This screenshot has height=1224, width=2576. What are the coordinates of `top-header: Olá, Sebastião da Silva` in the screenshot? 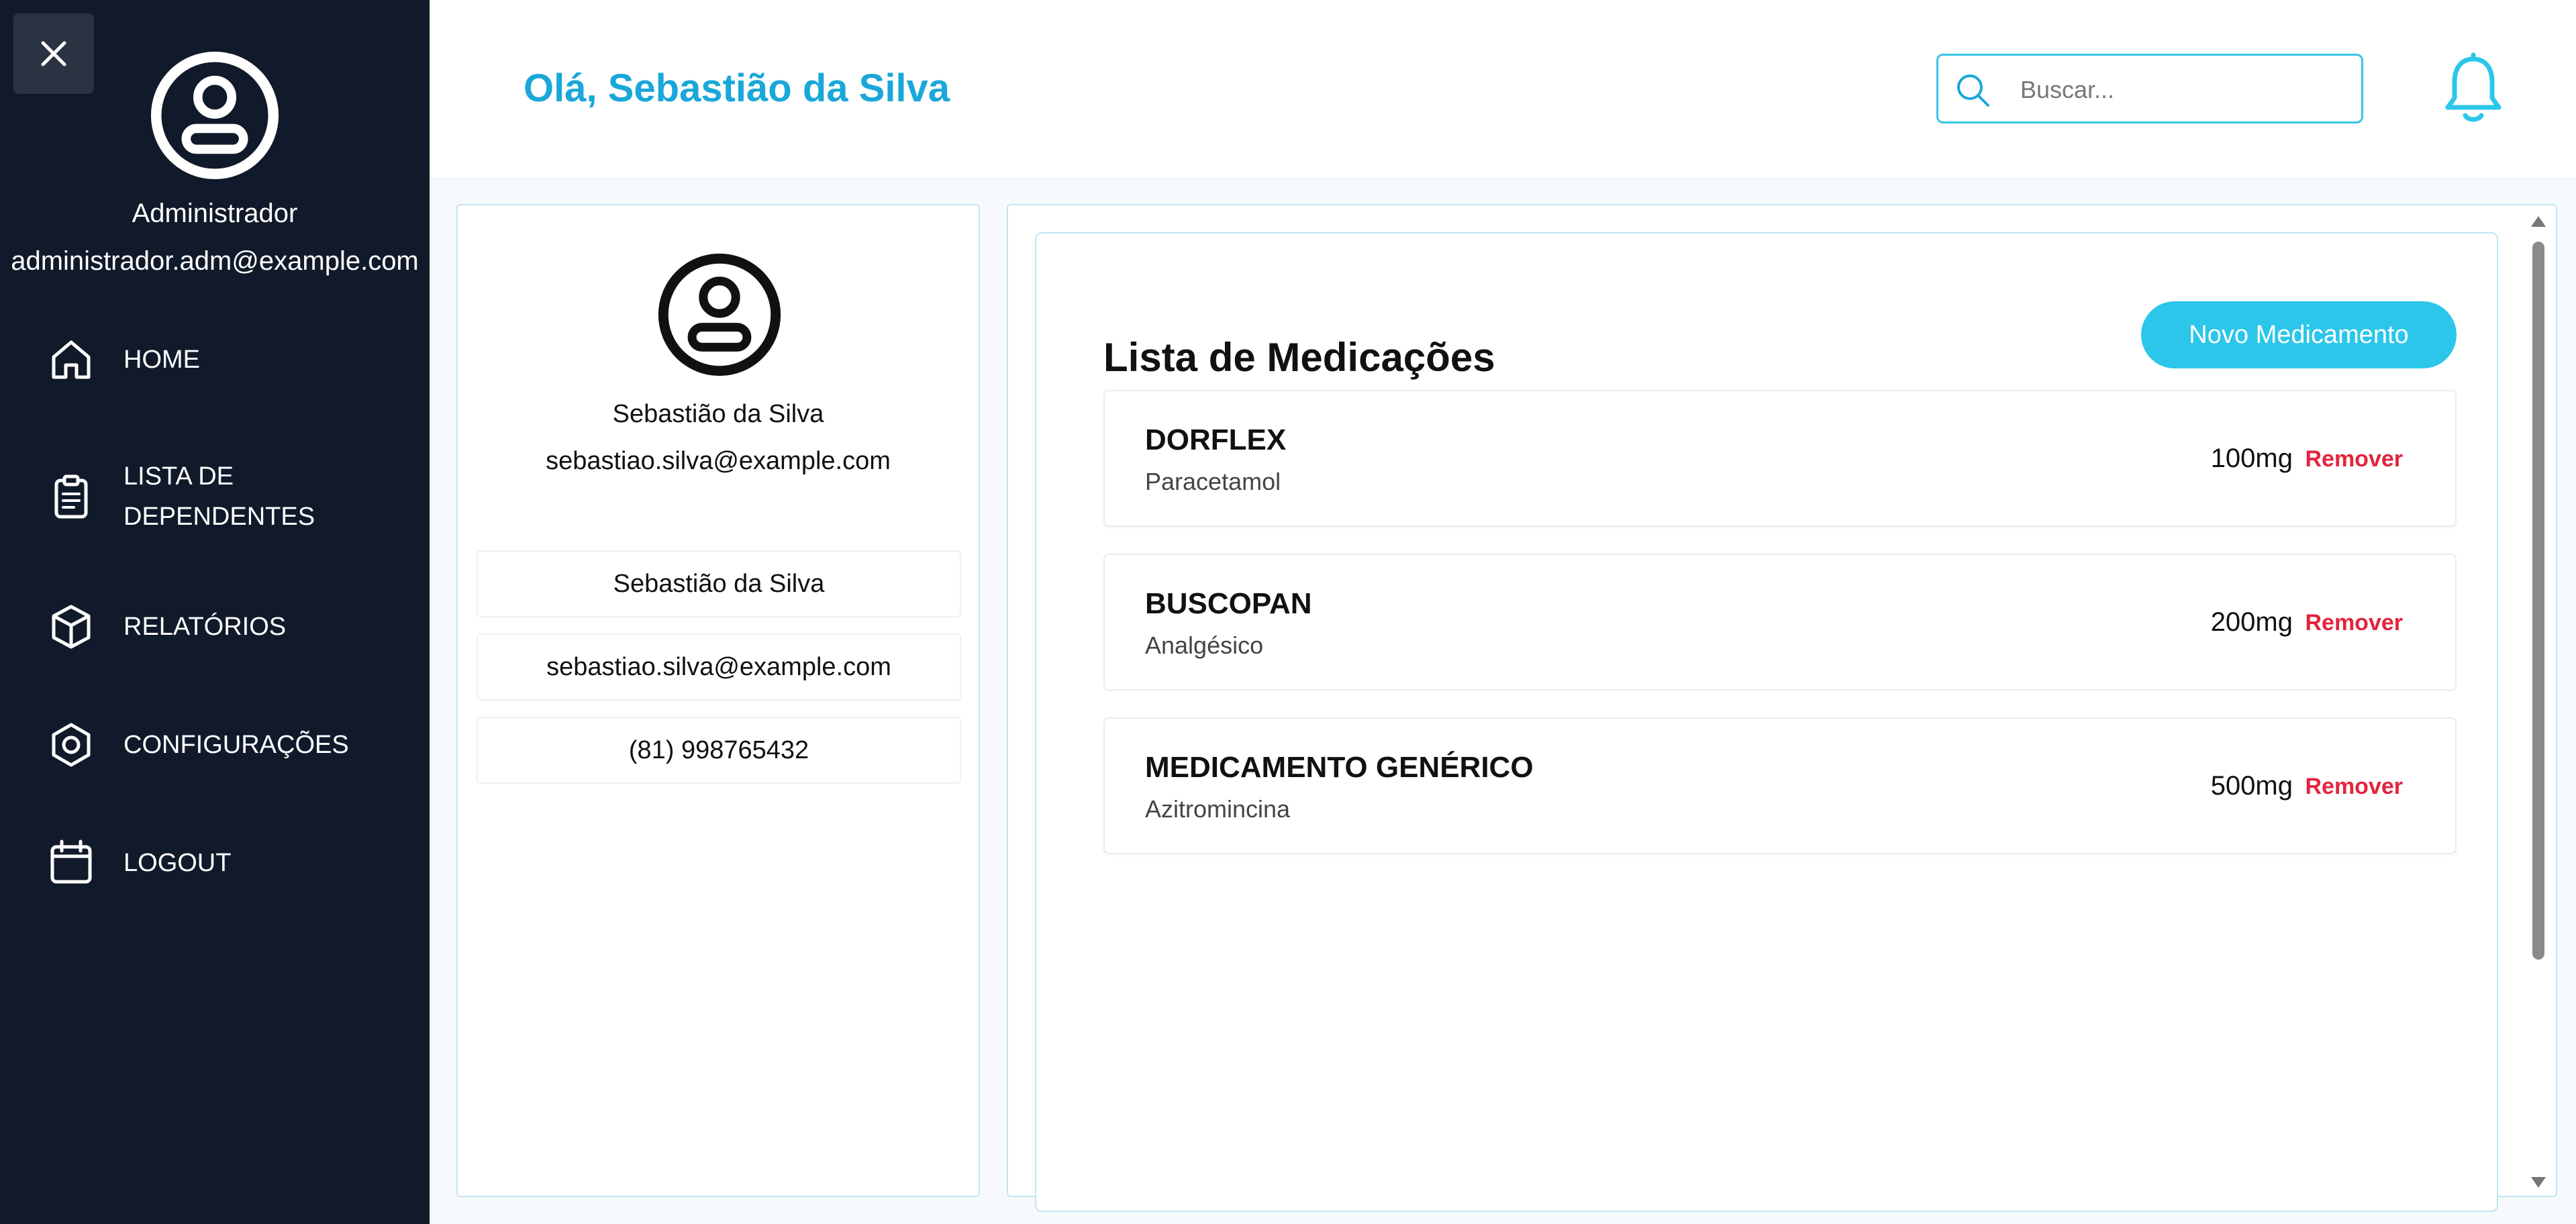 It's located at (1503, 90).